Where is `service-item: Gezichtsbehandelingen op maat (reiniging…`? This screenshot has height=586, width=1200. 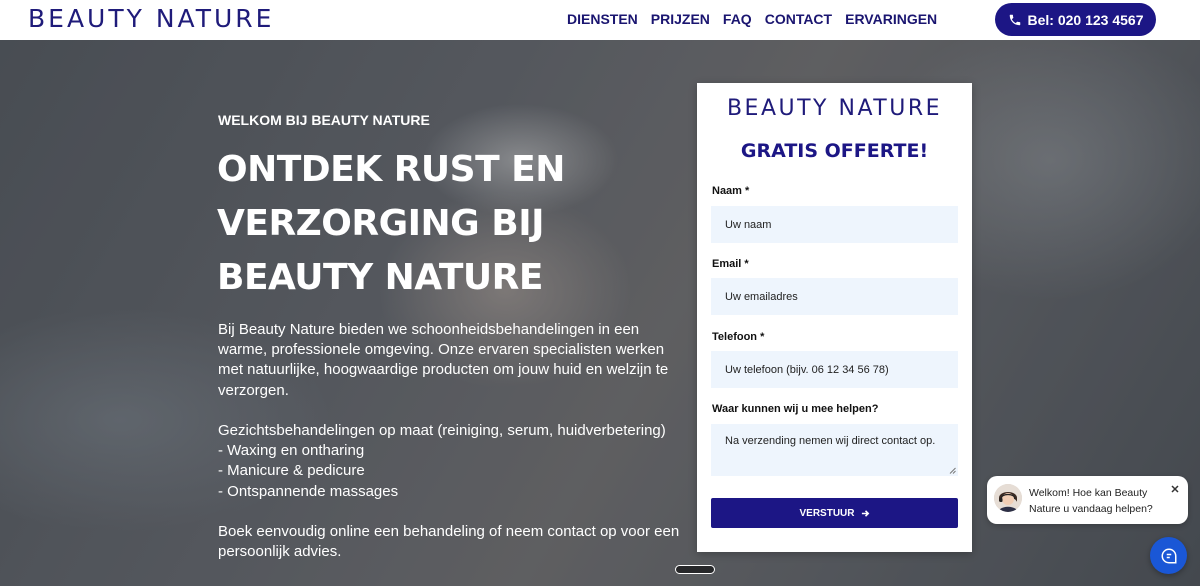
service-item: Gezichtsbehandelingen op maat (reiniging… is located at coordinates (442, 430).